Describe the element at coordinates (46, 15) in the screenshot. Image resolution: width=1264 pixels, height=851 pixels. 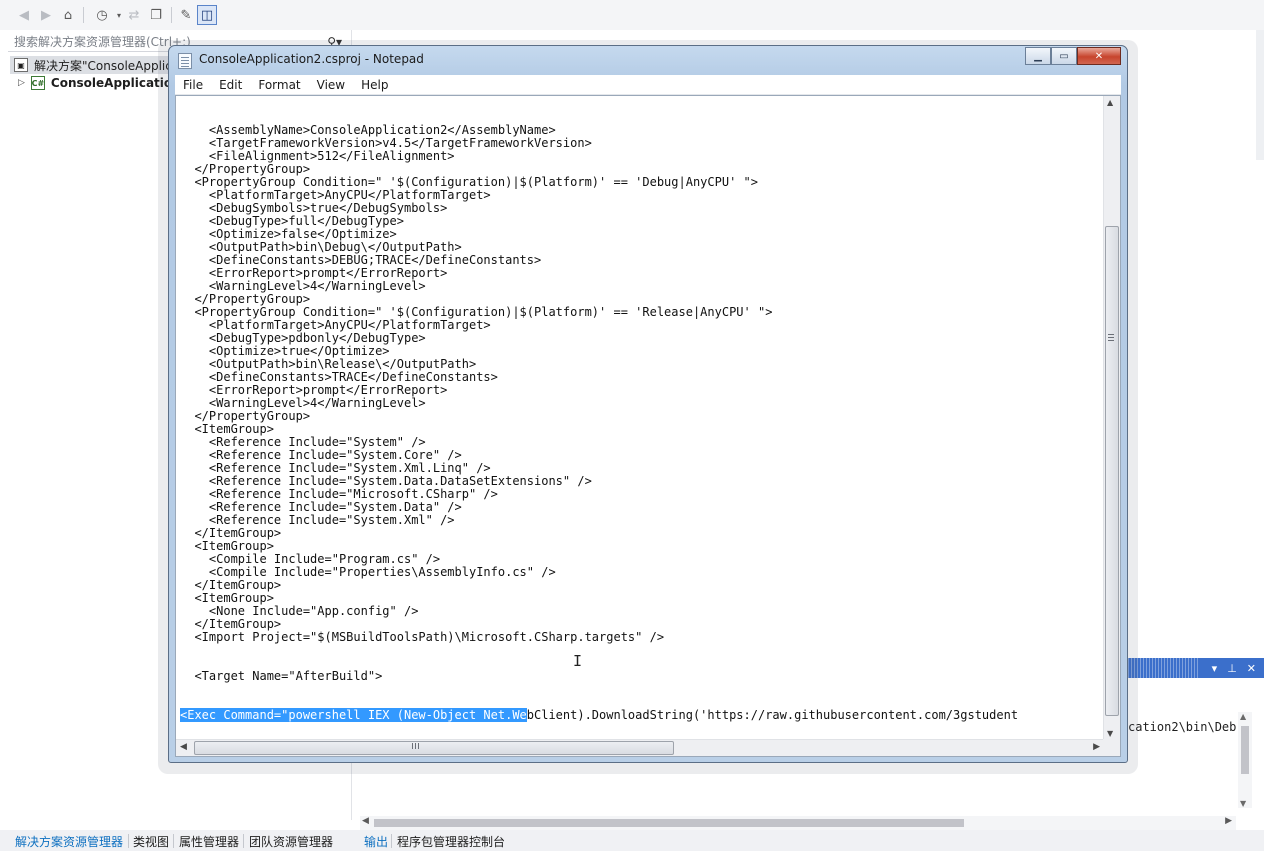
I see `forward-icon: ▶` at that location.